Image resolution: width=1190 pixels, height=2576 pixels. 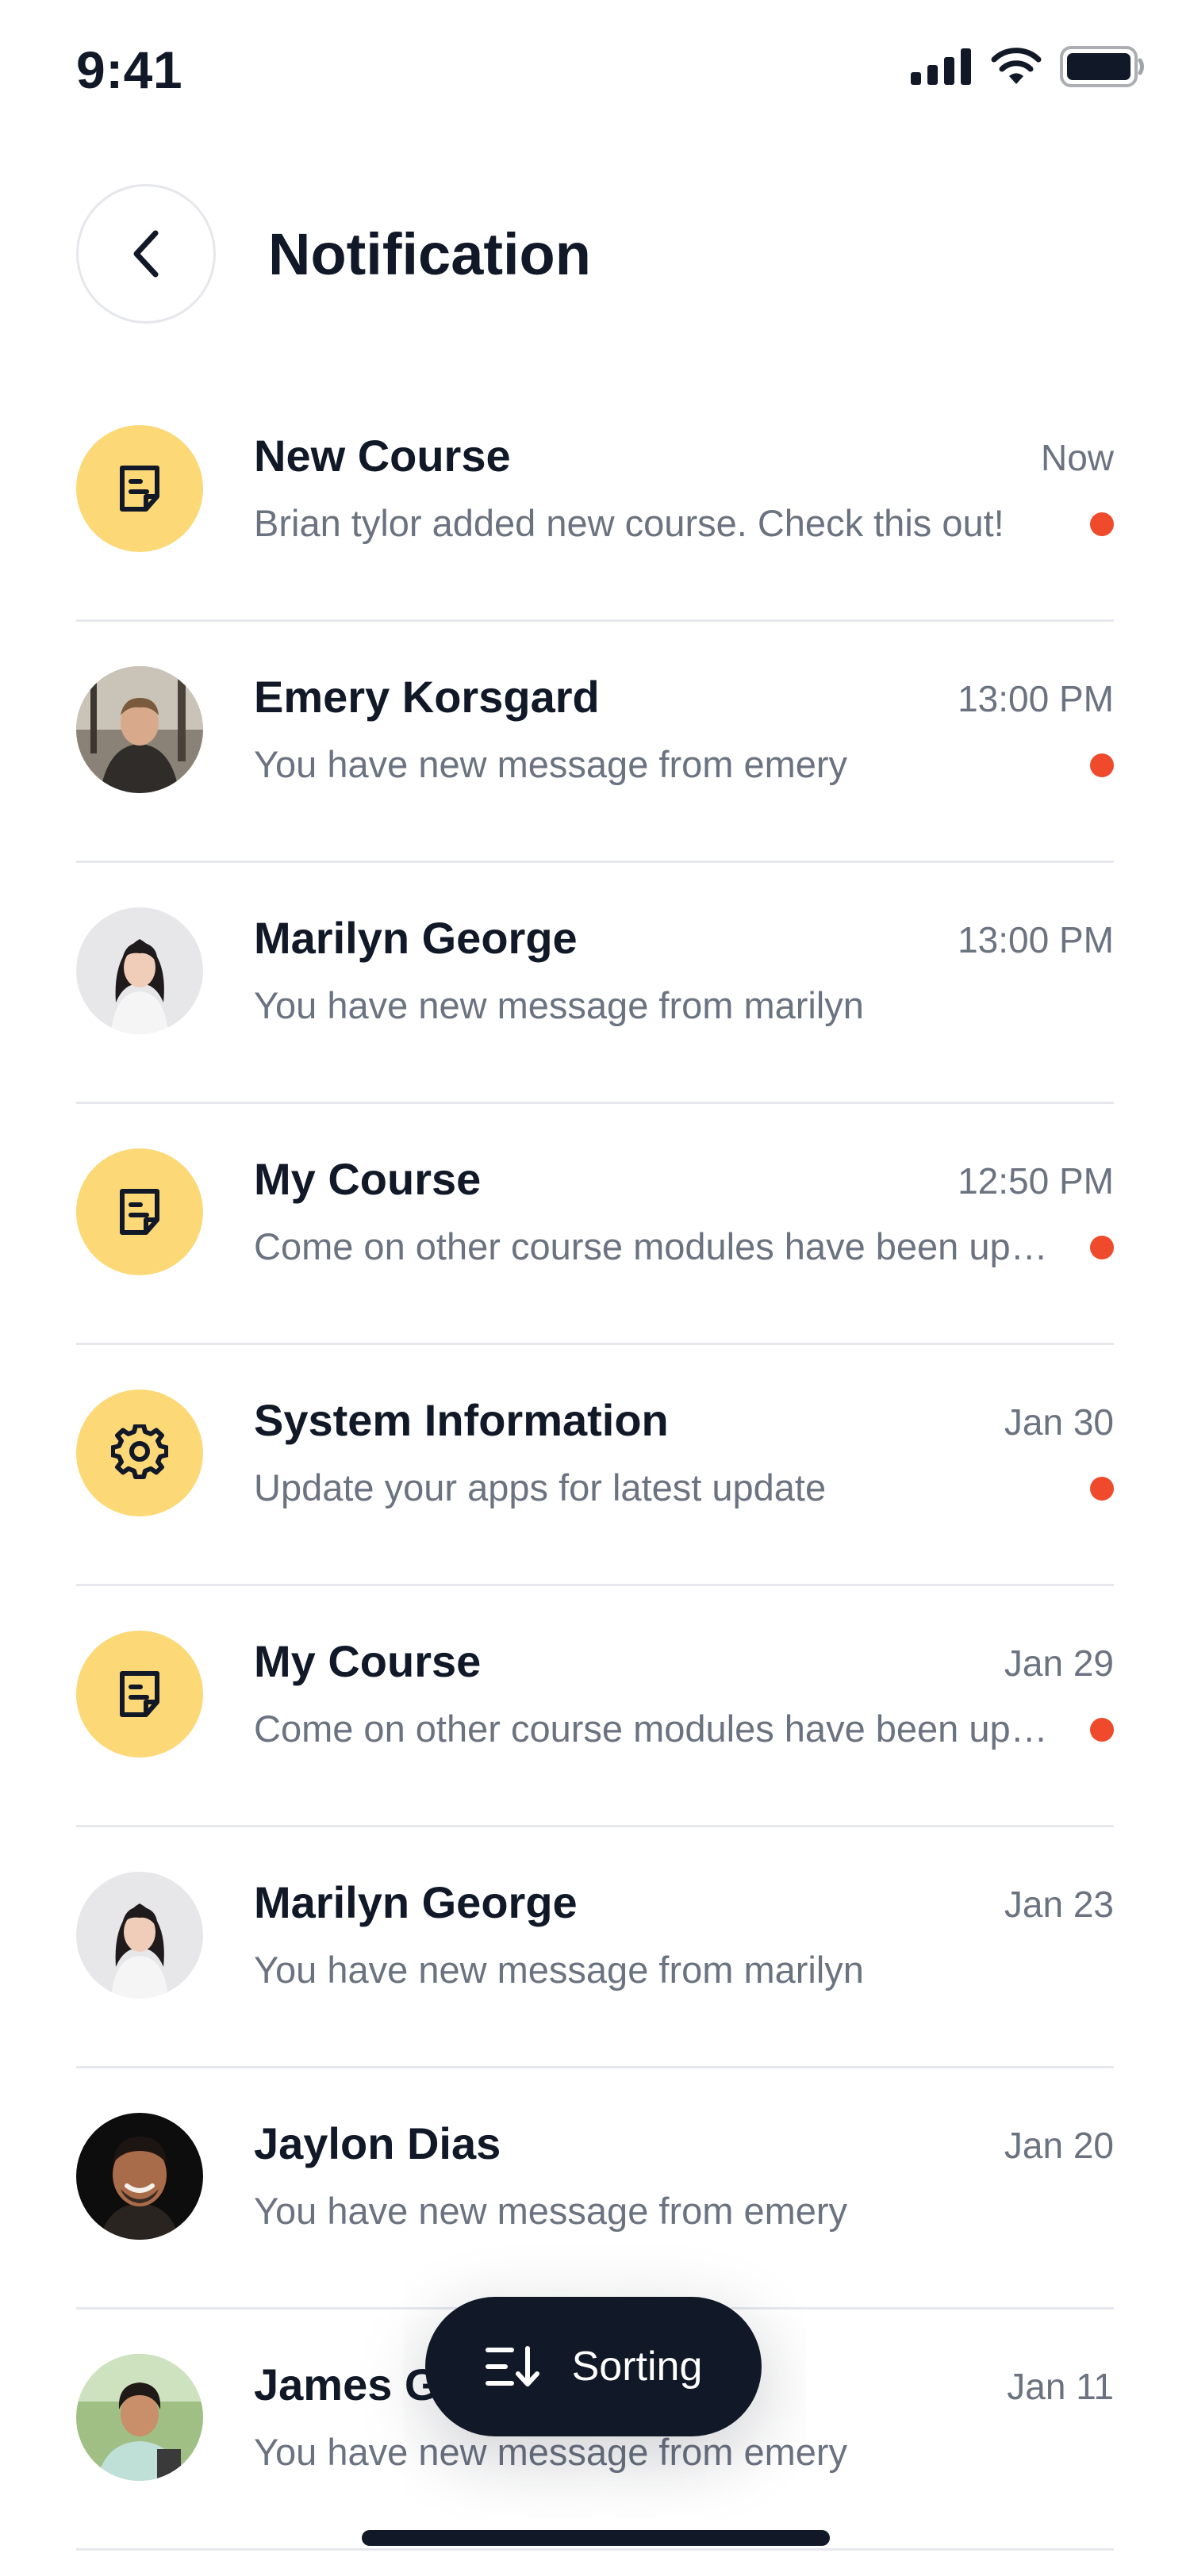 I want to click on notification-time: Jan 29, so click(x=1059, y=1663).